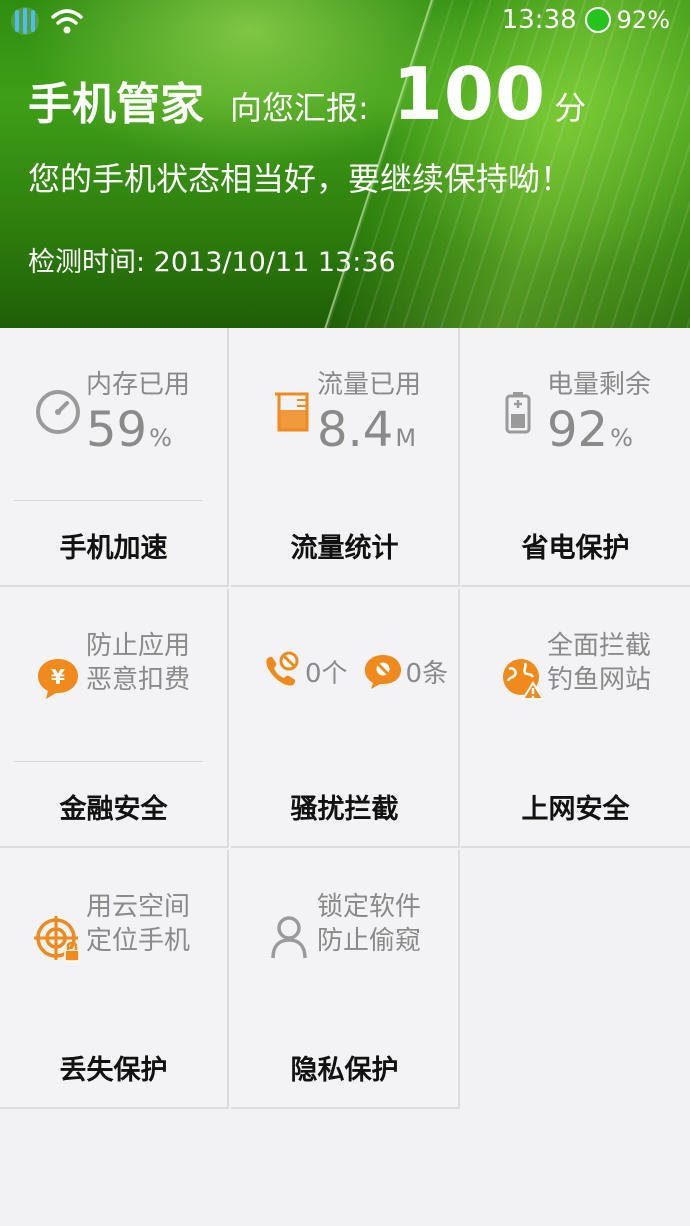 The height and width of the screenshot is (1226, 690). I want to click on report-prefix: 向您汇报:, so click(299, 108).